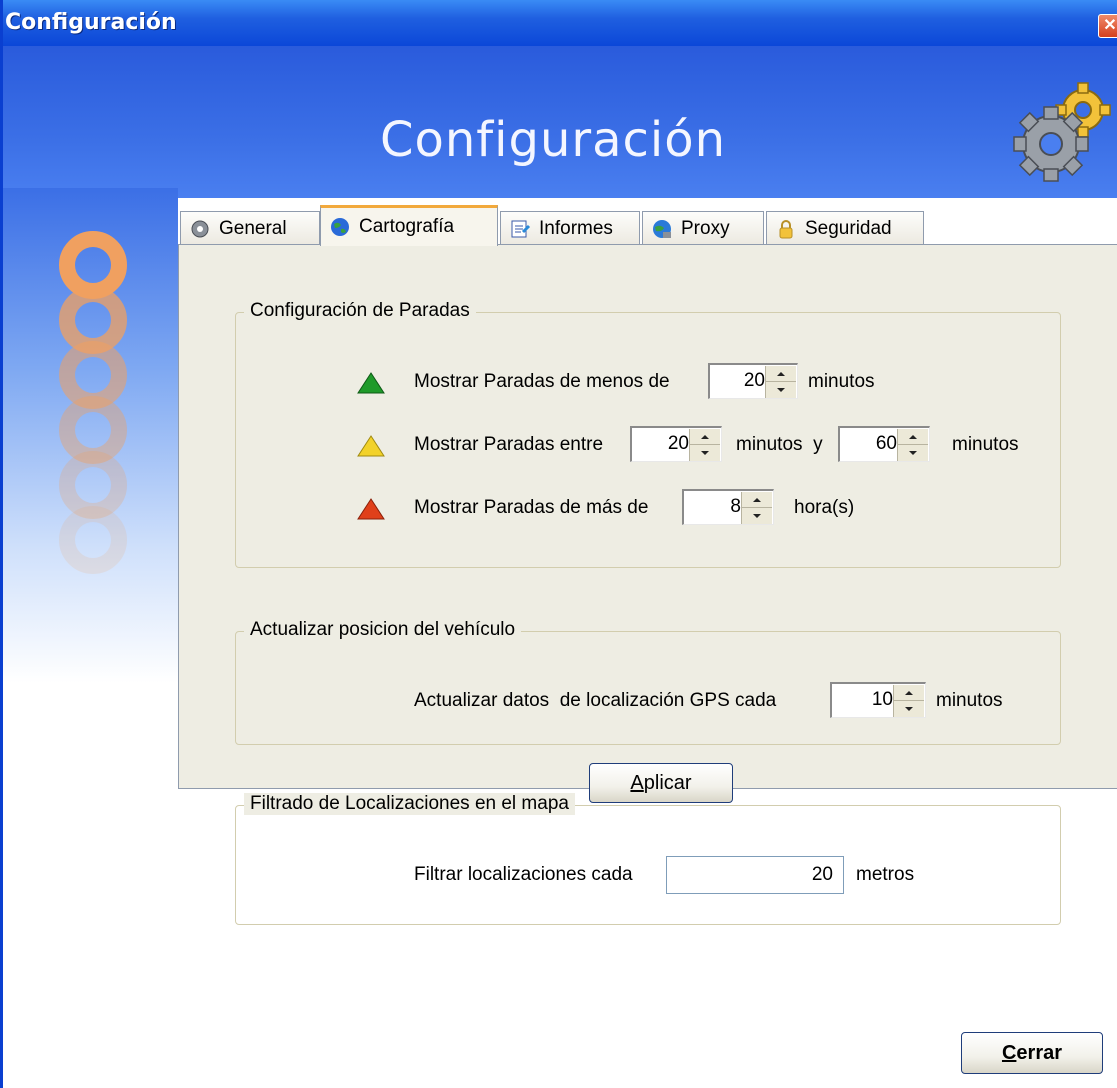 This screenshot has height=1088, width=1117. I want to click on row1-text: Mostrar Paradas de menos de, so click(542, 381).